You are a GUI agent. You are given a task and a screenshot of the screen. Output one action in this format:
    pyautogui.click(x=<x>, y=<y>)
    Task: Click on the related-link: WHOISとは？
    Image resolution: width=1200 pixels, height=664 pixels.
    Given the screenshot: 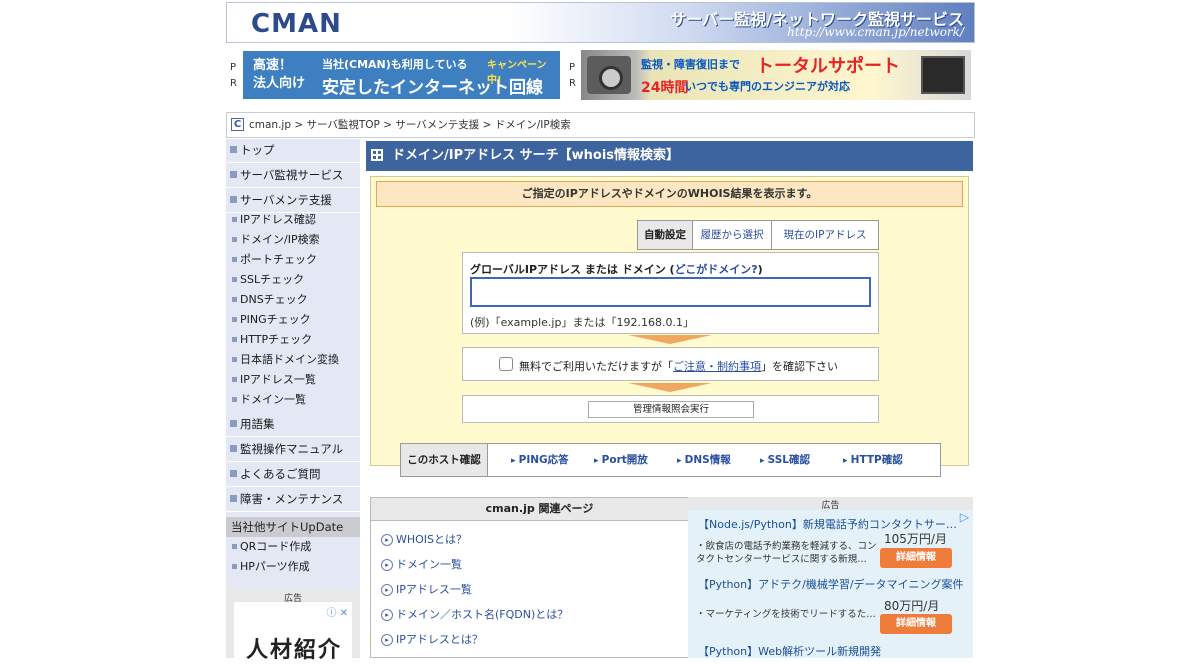 What is the action you would take?
    pyautogui.click(x=424, y=539)
    